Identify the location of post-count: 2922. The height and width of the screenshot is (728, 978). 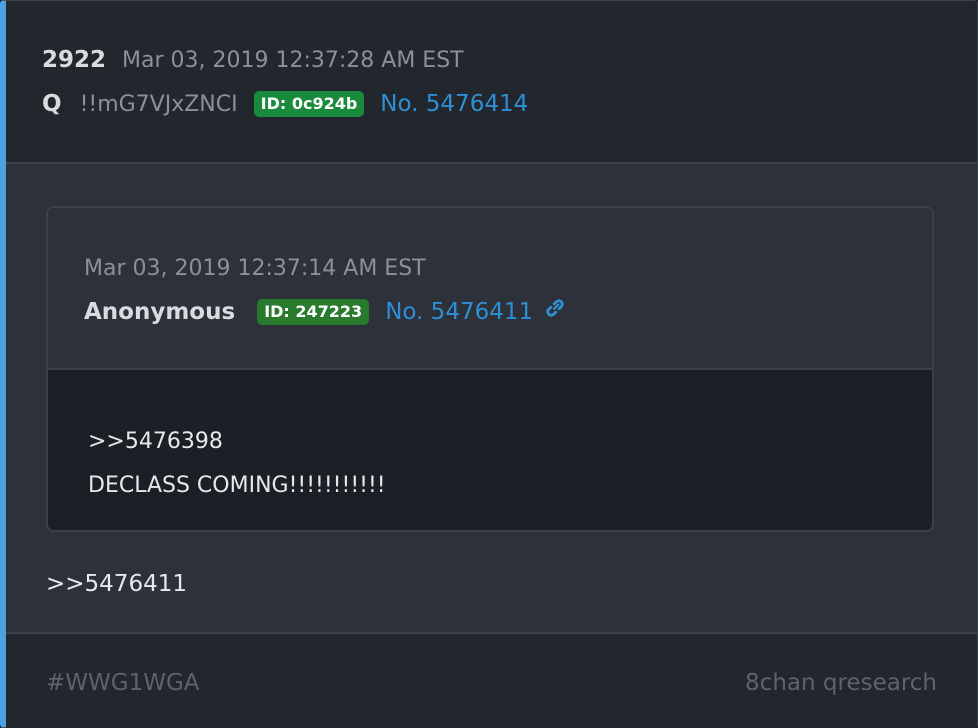
(74, 60).